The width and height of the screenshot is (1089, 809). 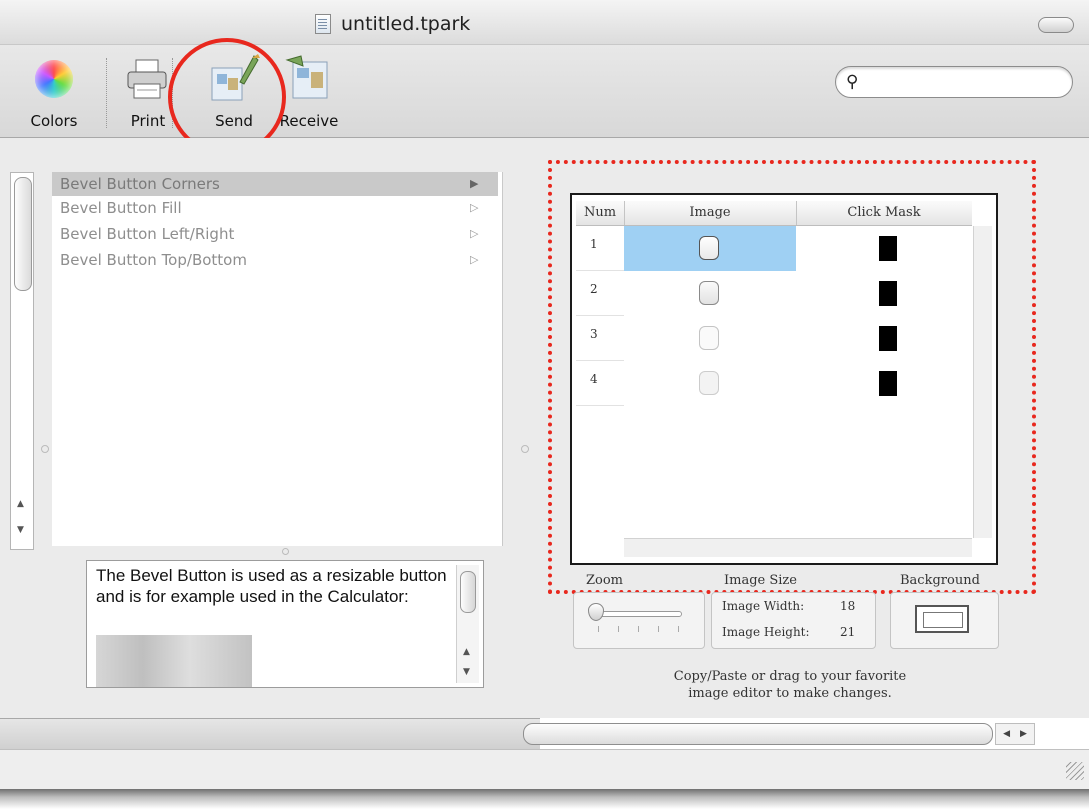 I want to click on list-item: Bevel Button Corners ▶, so click(x=275, y=184).